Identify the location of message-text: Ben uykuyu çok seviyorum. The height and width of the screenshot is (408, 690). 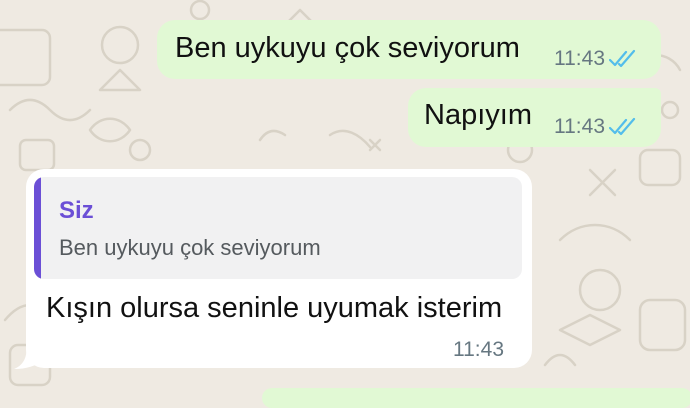
(347, 48).